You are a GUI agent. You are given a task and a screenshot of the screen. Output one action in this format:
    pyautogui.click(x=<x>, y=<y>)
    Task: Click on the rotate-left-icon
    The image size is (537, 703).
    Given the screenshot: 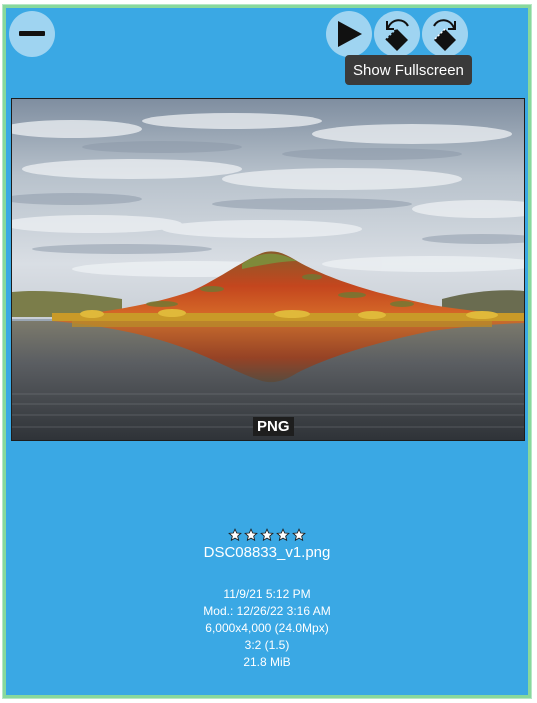 What is the action you would take?
    pyautogui.click(x=397, y=35)
    